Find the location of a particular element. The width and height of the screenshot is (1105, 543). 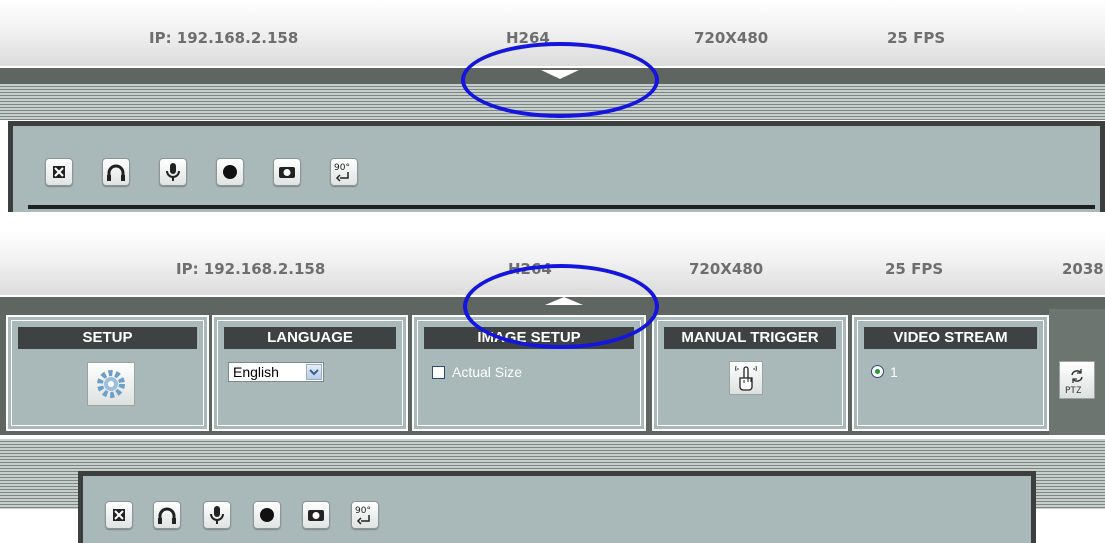

language-title: LANGUAGE is located at coordinates (310, 338).